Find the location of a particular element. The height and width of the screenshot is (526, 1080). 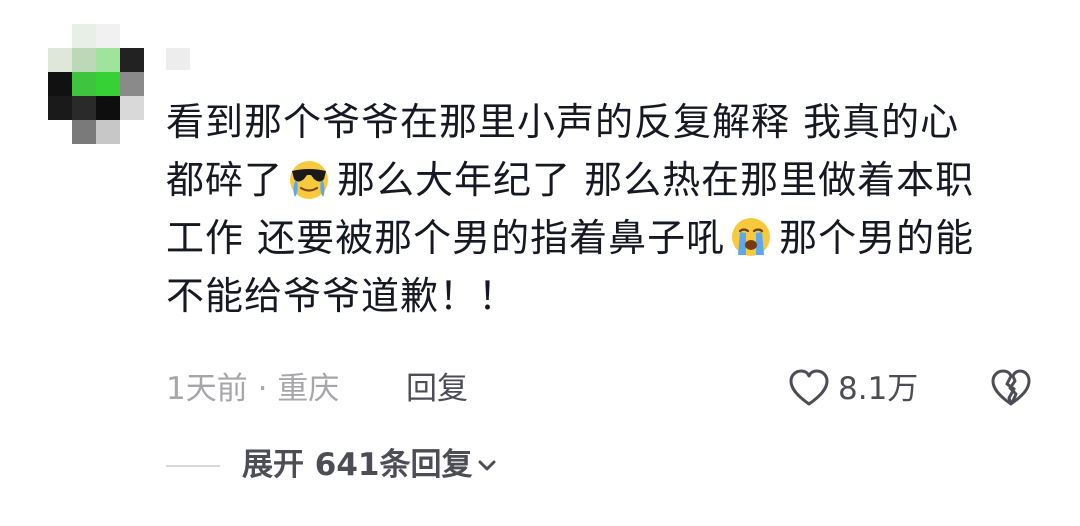

expand-replies-label: 展开 641条回复 is located at coordinates (357, 465).